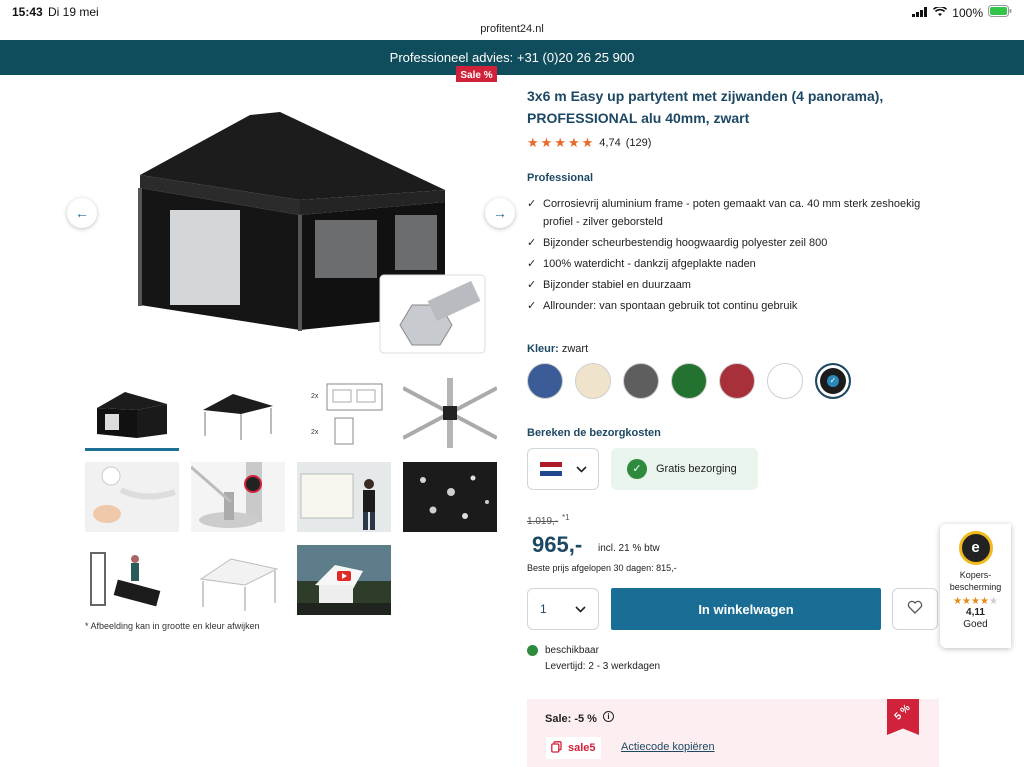 The width and height of the screenshot is (1024, 767). What do you see at coordinates (572, 650) in the screenshot?
I see `availability-status: beschikbaar` at bounding box center [572, 650].